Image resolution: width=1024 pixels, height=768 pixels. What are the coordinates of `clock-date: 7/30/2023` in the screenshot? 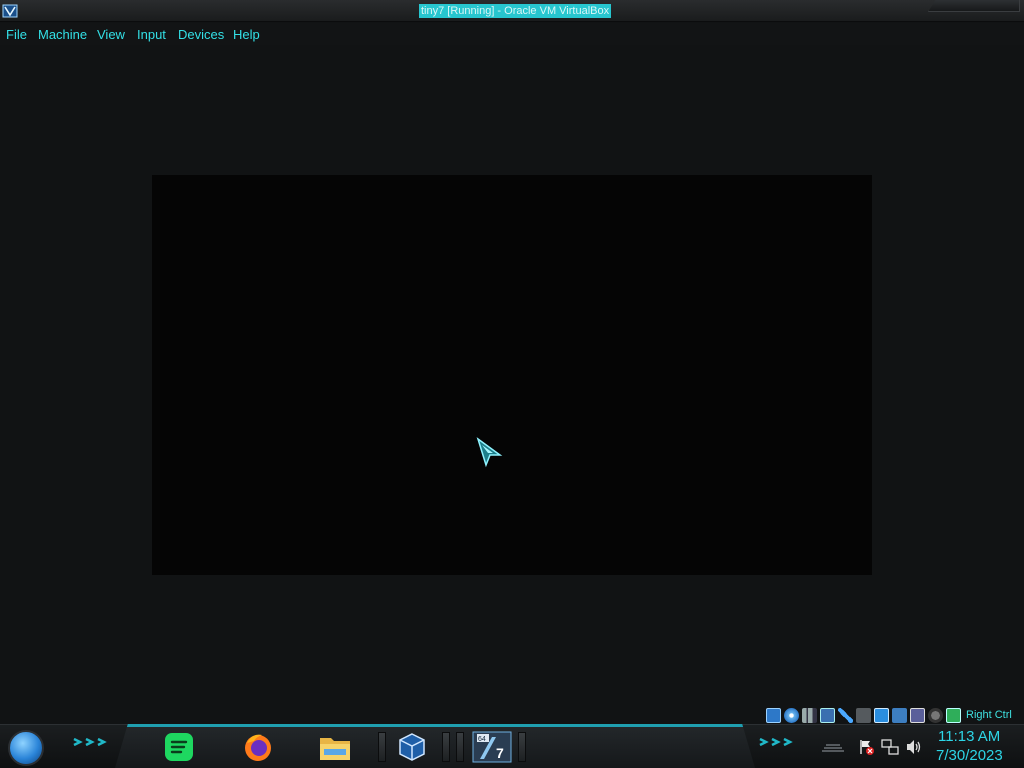 It's located at (969, 755).